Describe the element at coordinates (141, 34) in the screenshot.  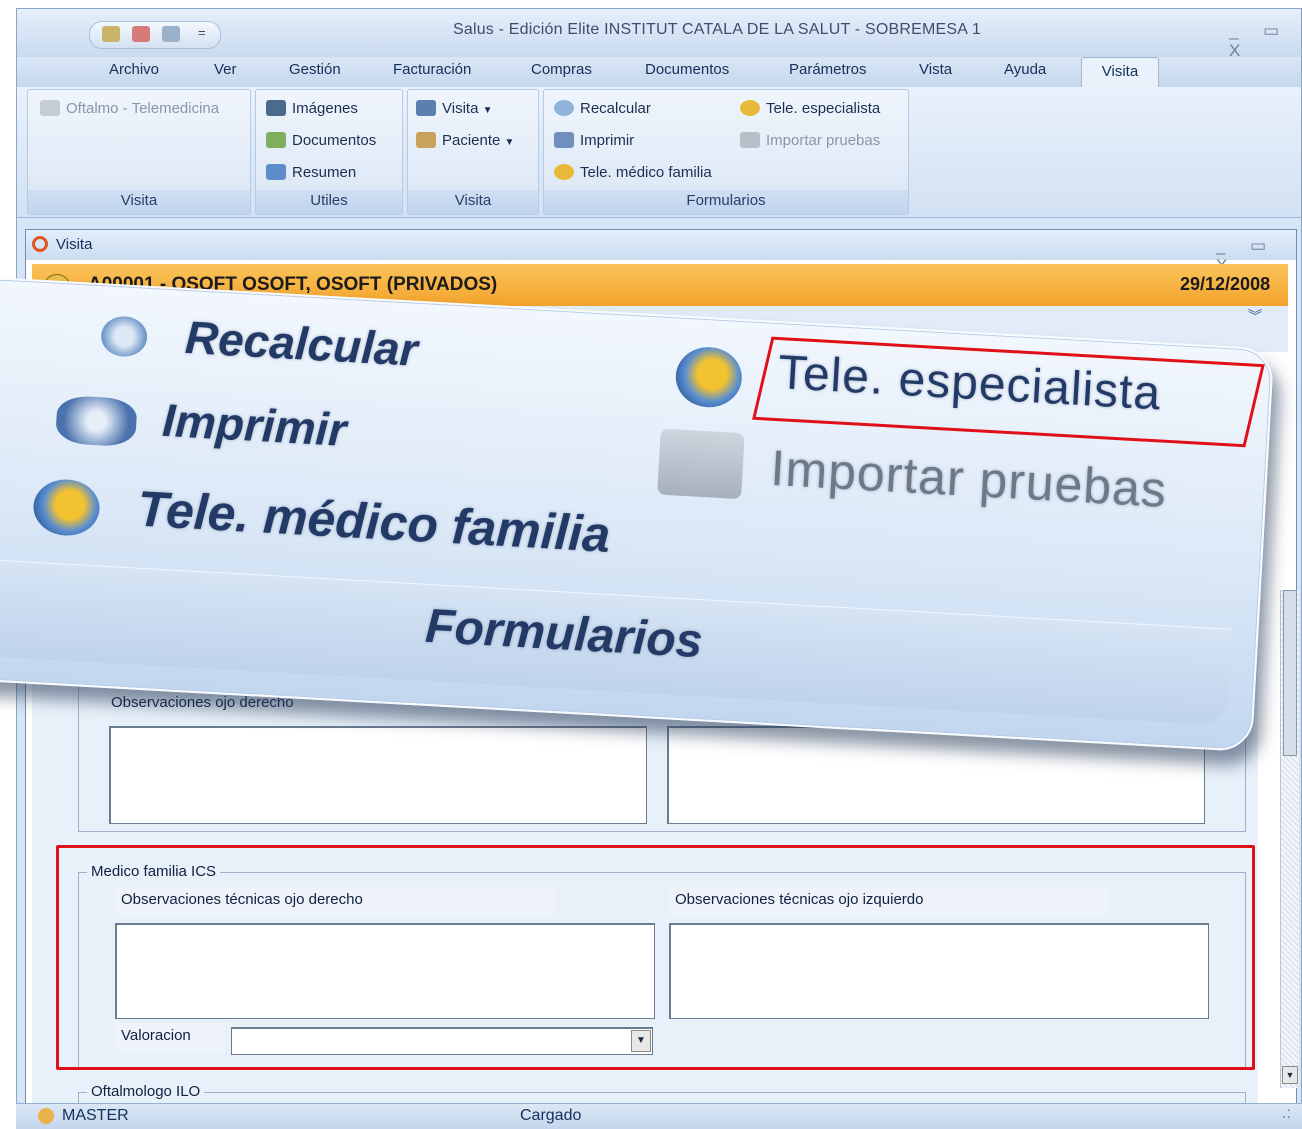
I see `calendar-icon` at that location.